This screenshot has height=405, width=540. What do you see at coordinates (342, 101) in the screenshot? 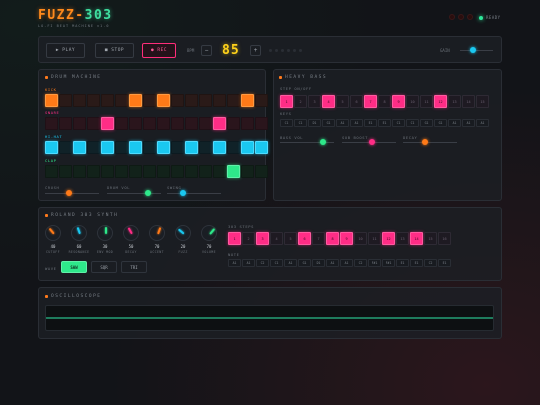
I see `bass-step-button: 5` at bounding box center [342, 101].